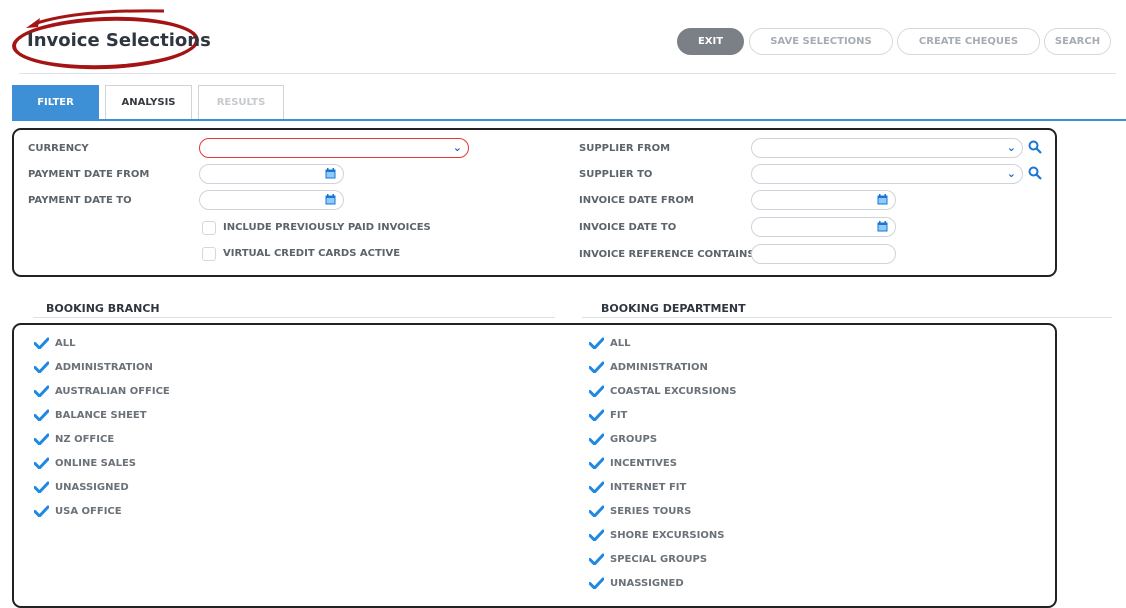  What do you see at coordinates (643, 463) in the screenshot?
I see `checkbox-label: INCENTIVES` at bounding box center [643, 463].